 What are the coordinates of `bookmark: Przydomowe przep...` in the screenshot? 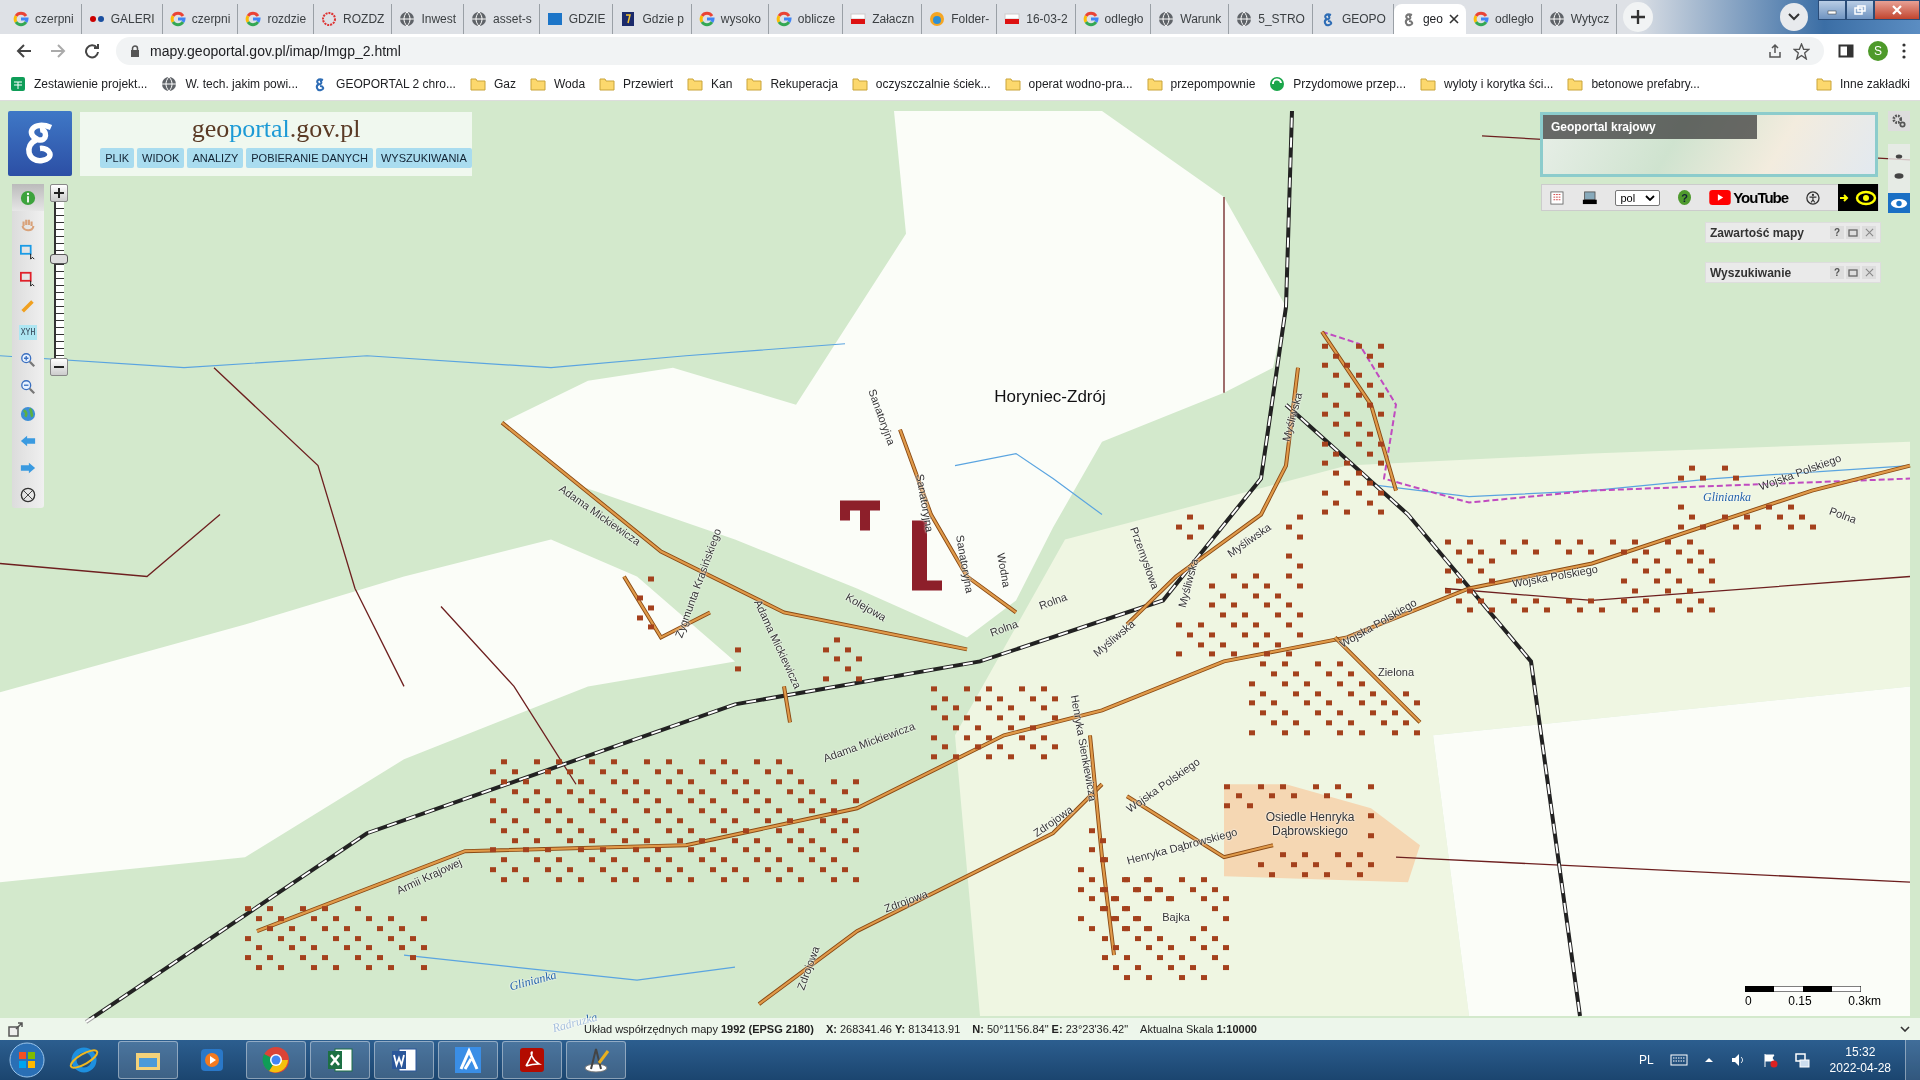 It's located at (1338, 84).